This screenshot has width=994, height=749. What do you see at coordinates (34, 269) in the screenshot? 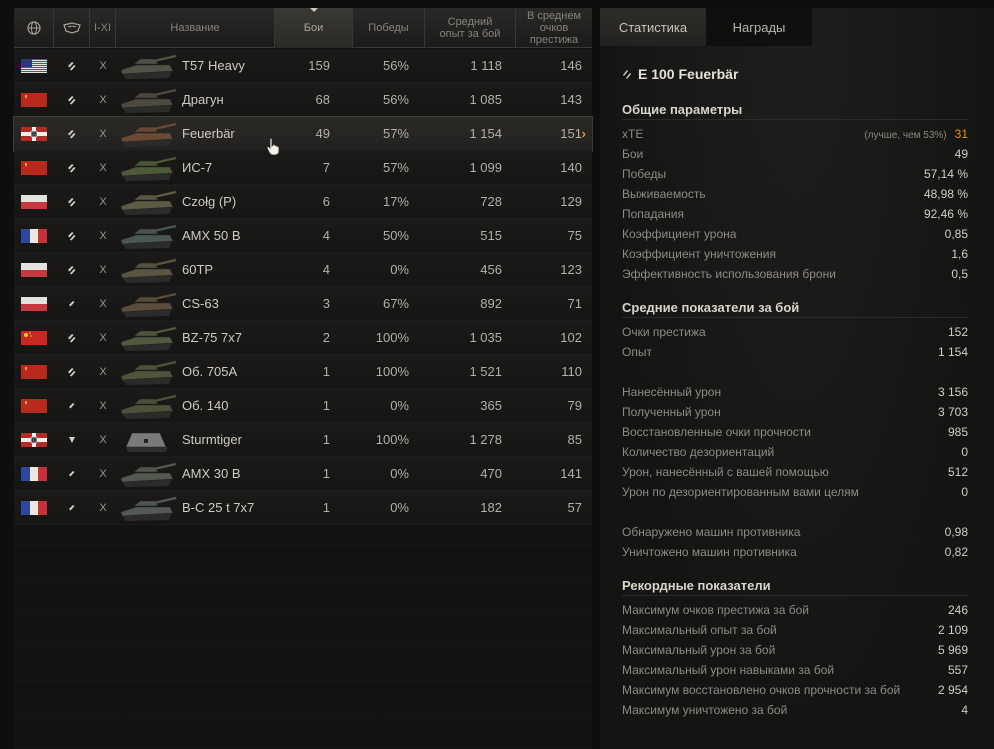
I see `poland-flag-icon` at bounding box center [34, 269].